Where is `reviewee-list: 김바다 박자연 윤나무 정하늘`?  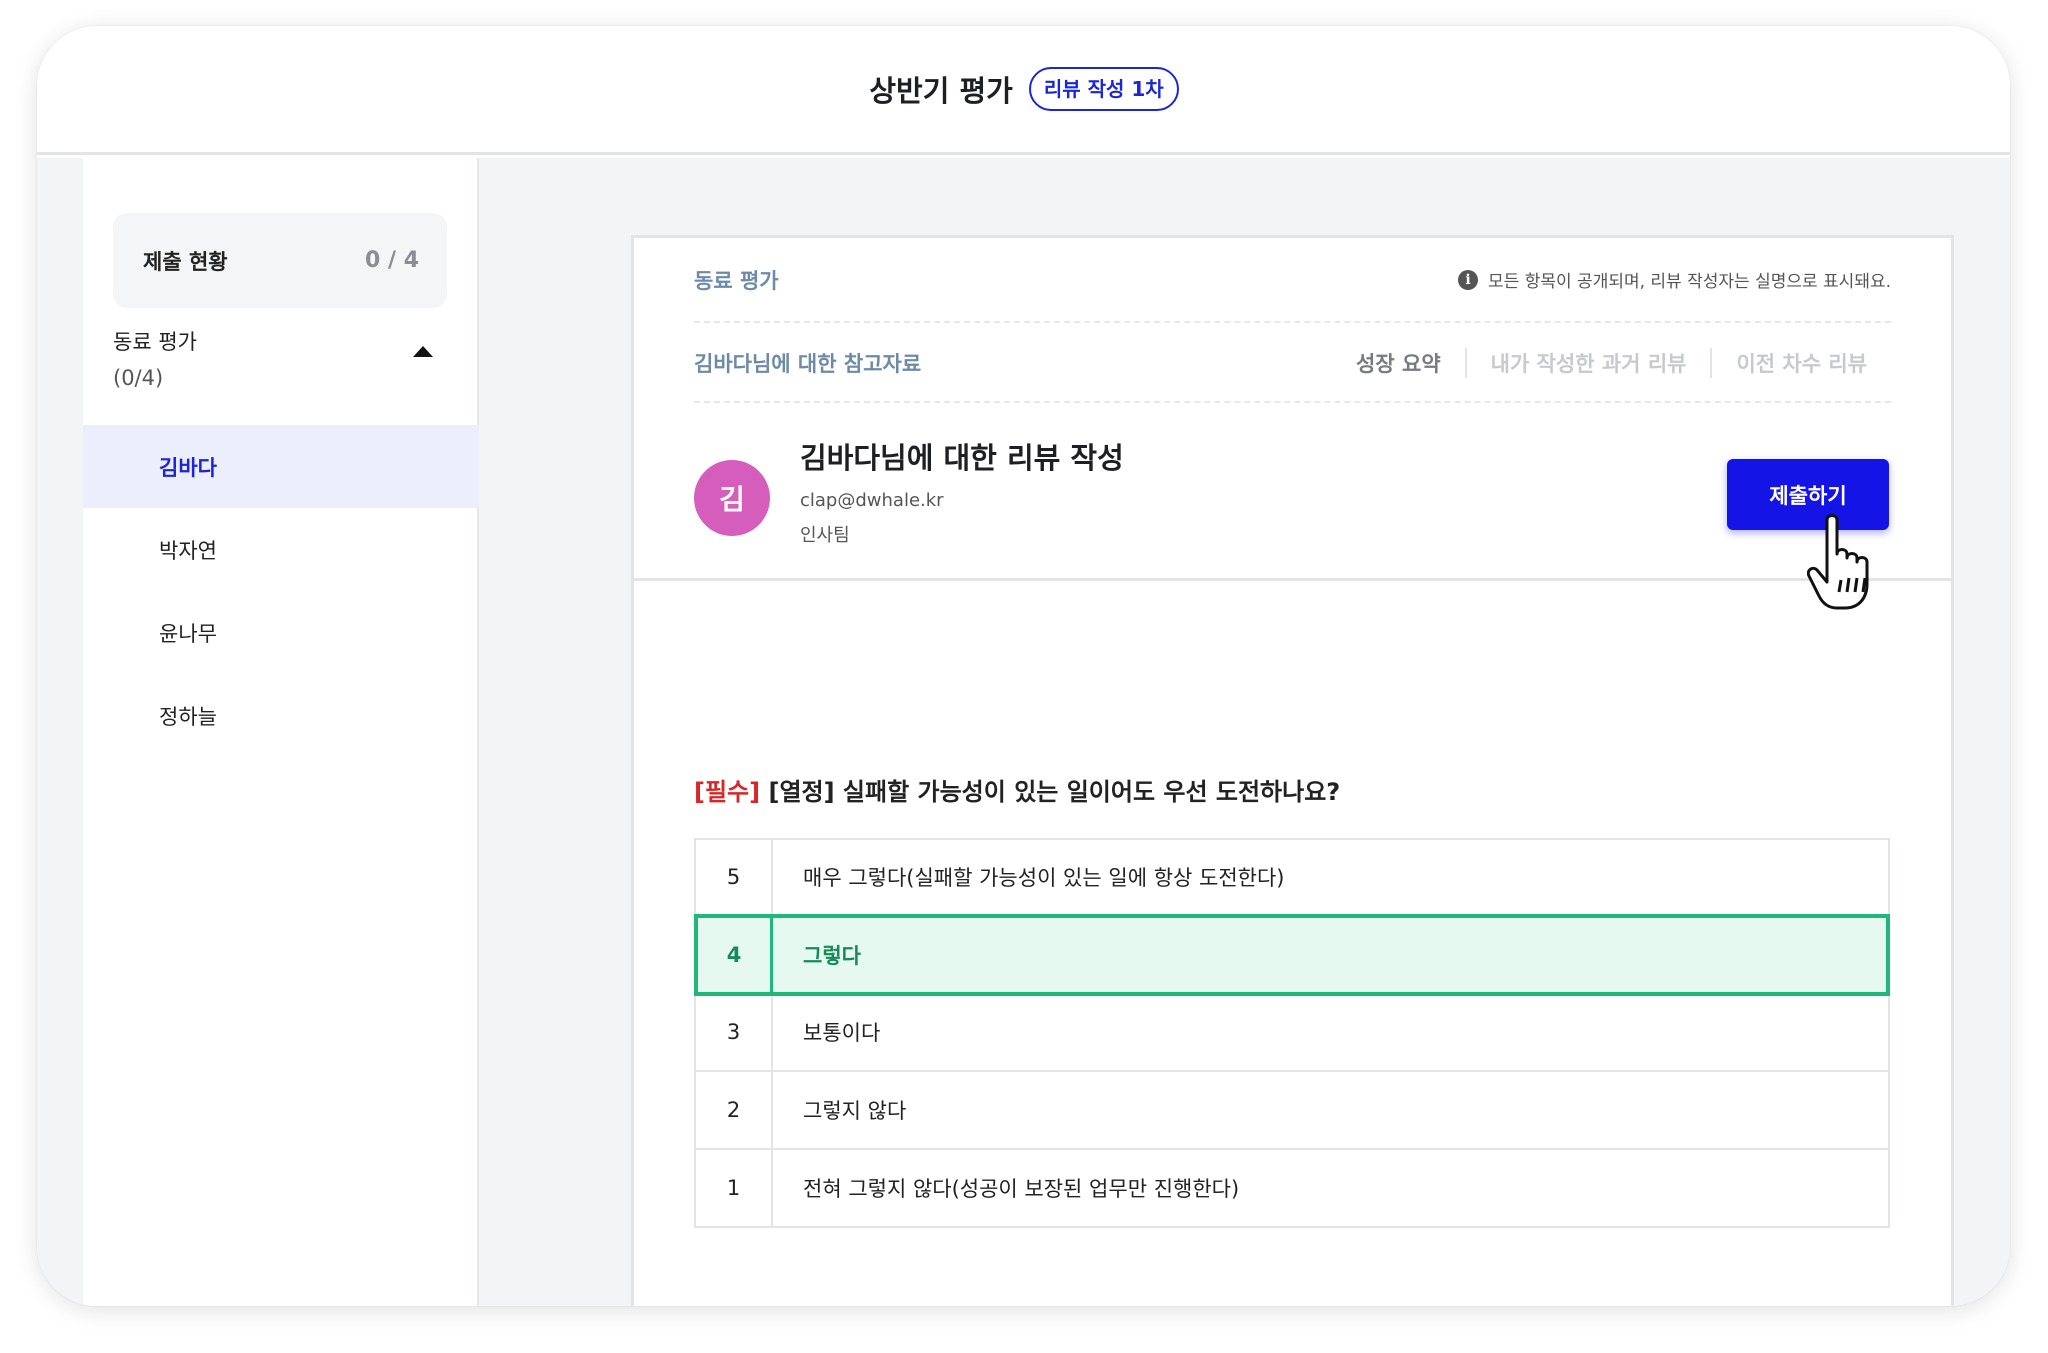 reviewee-list: 김바다 박자연 윤나무 정하늘 is located at coordinates (281, 591).